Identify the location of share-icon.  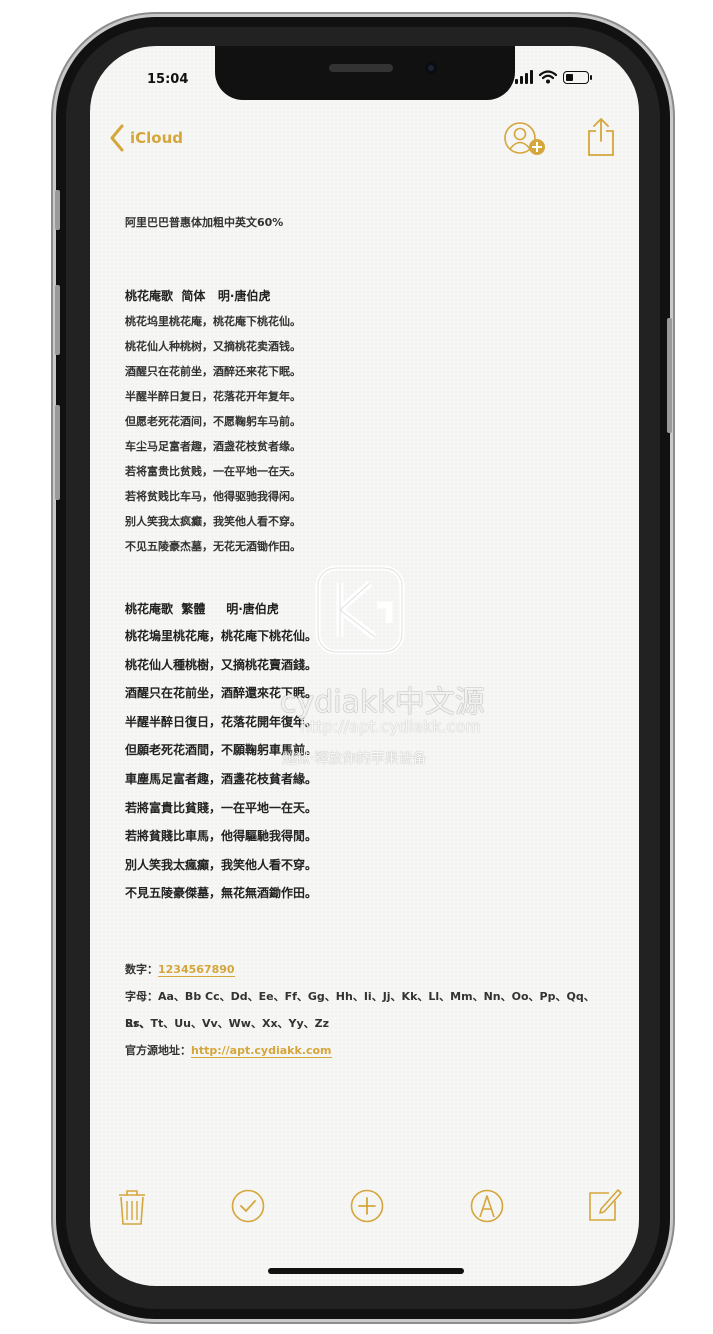
(601, 137).